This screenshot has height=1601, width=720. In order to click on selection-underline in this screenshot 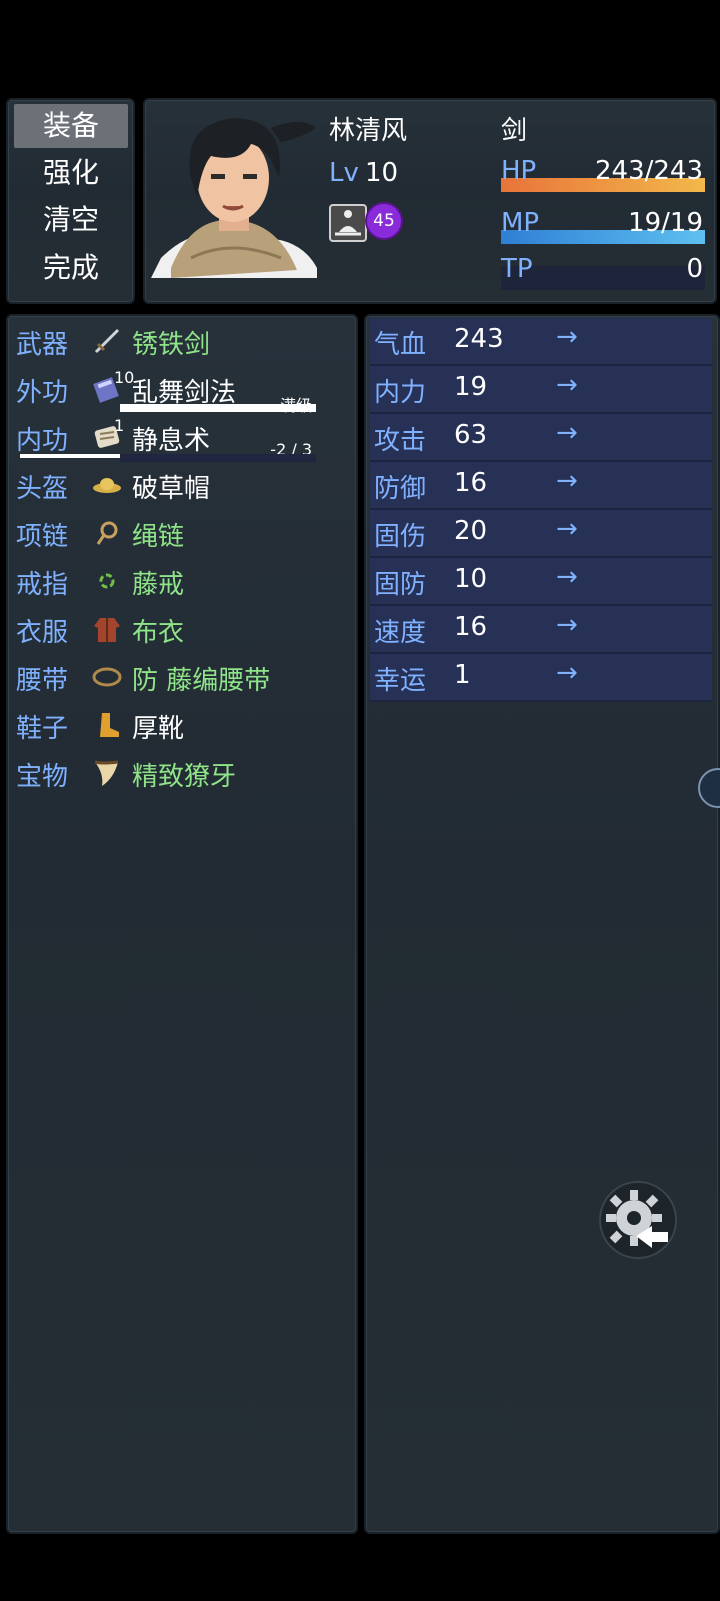, I will do `click(73, 456)`.